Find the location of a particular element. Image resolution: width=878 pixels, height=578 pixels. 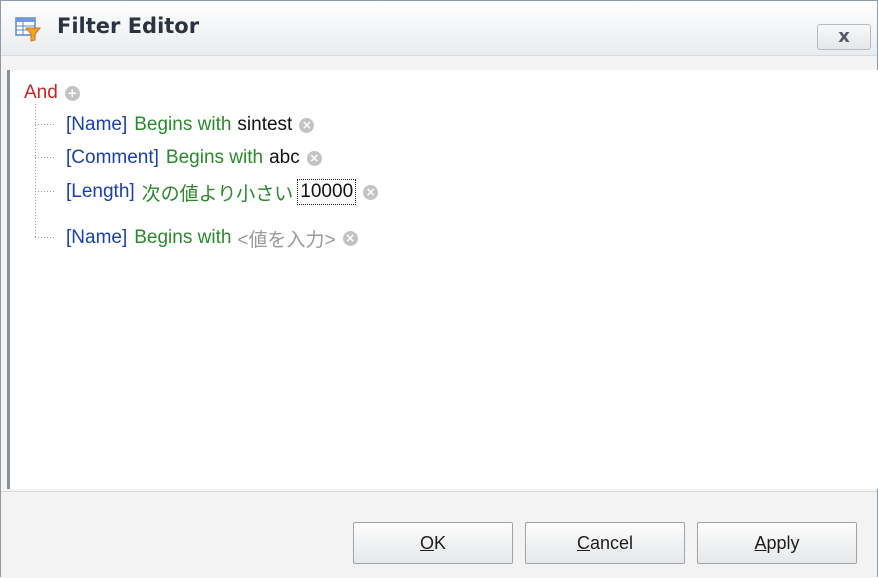

condition-field: [Comment] is located at coordinates (112, 158).